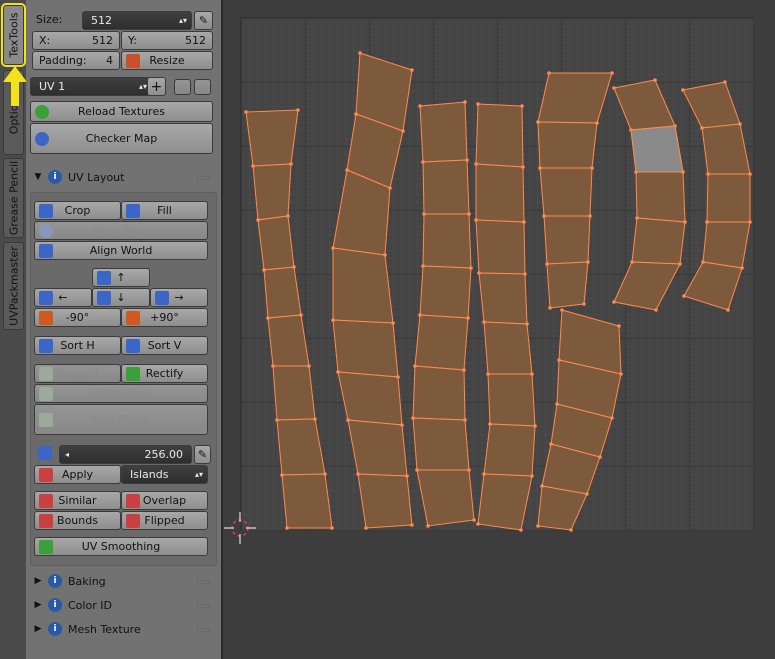  What do you see at coordinates (156, 86) in the screenshot?
I see `add-uv-map-button: +` at bounding box center [156, 86].